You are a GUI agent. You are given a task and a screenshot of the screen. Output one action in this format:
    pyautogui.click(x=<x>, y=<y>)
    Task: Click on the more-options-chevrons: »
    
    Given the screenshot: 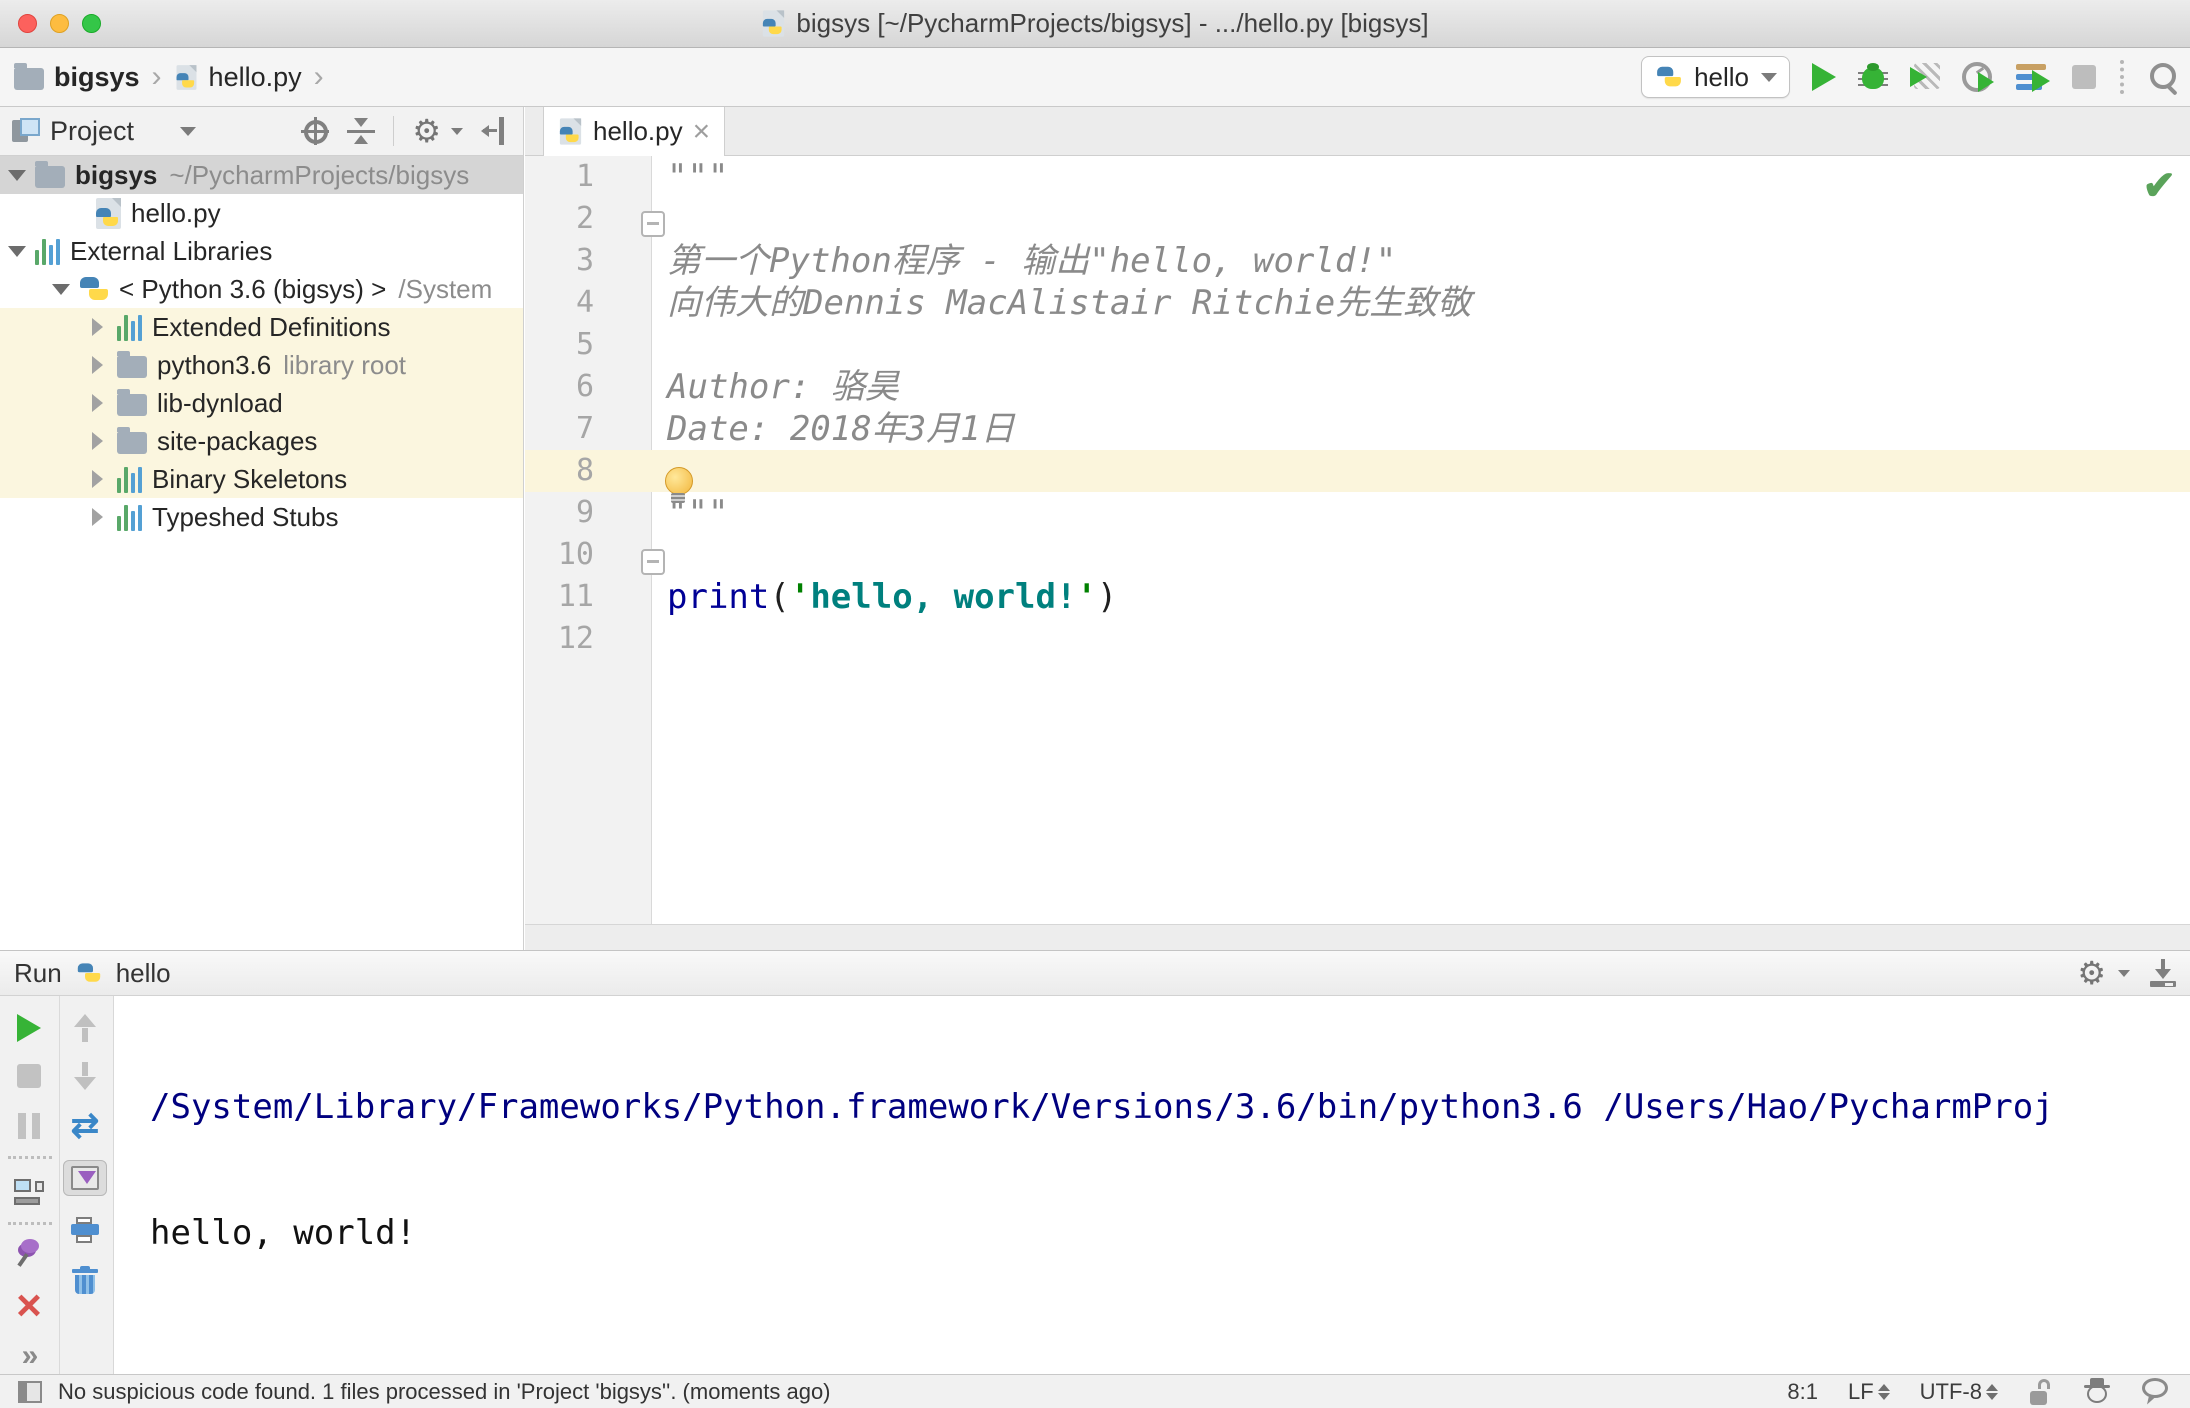 What is the action you would take?
    pyautogui.click(x=29, y=1356)
    